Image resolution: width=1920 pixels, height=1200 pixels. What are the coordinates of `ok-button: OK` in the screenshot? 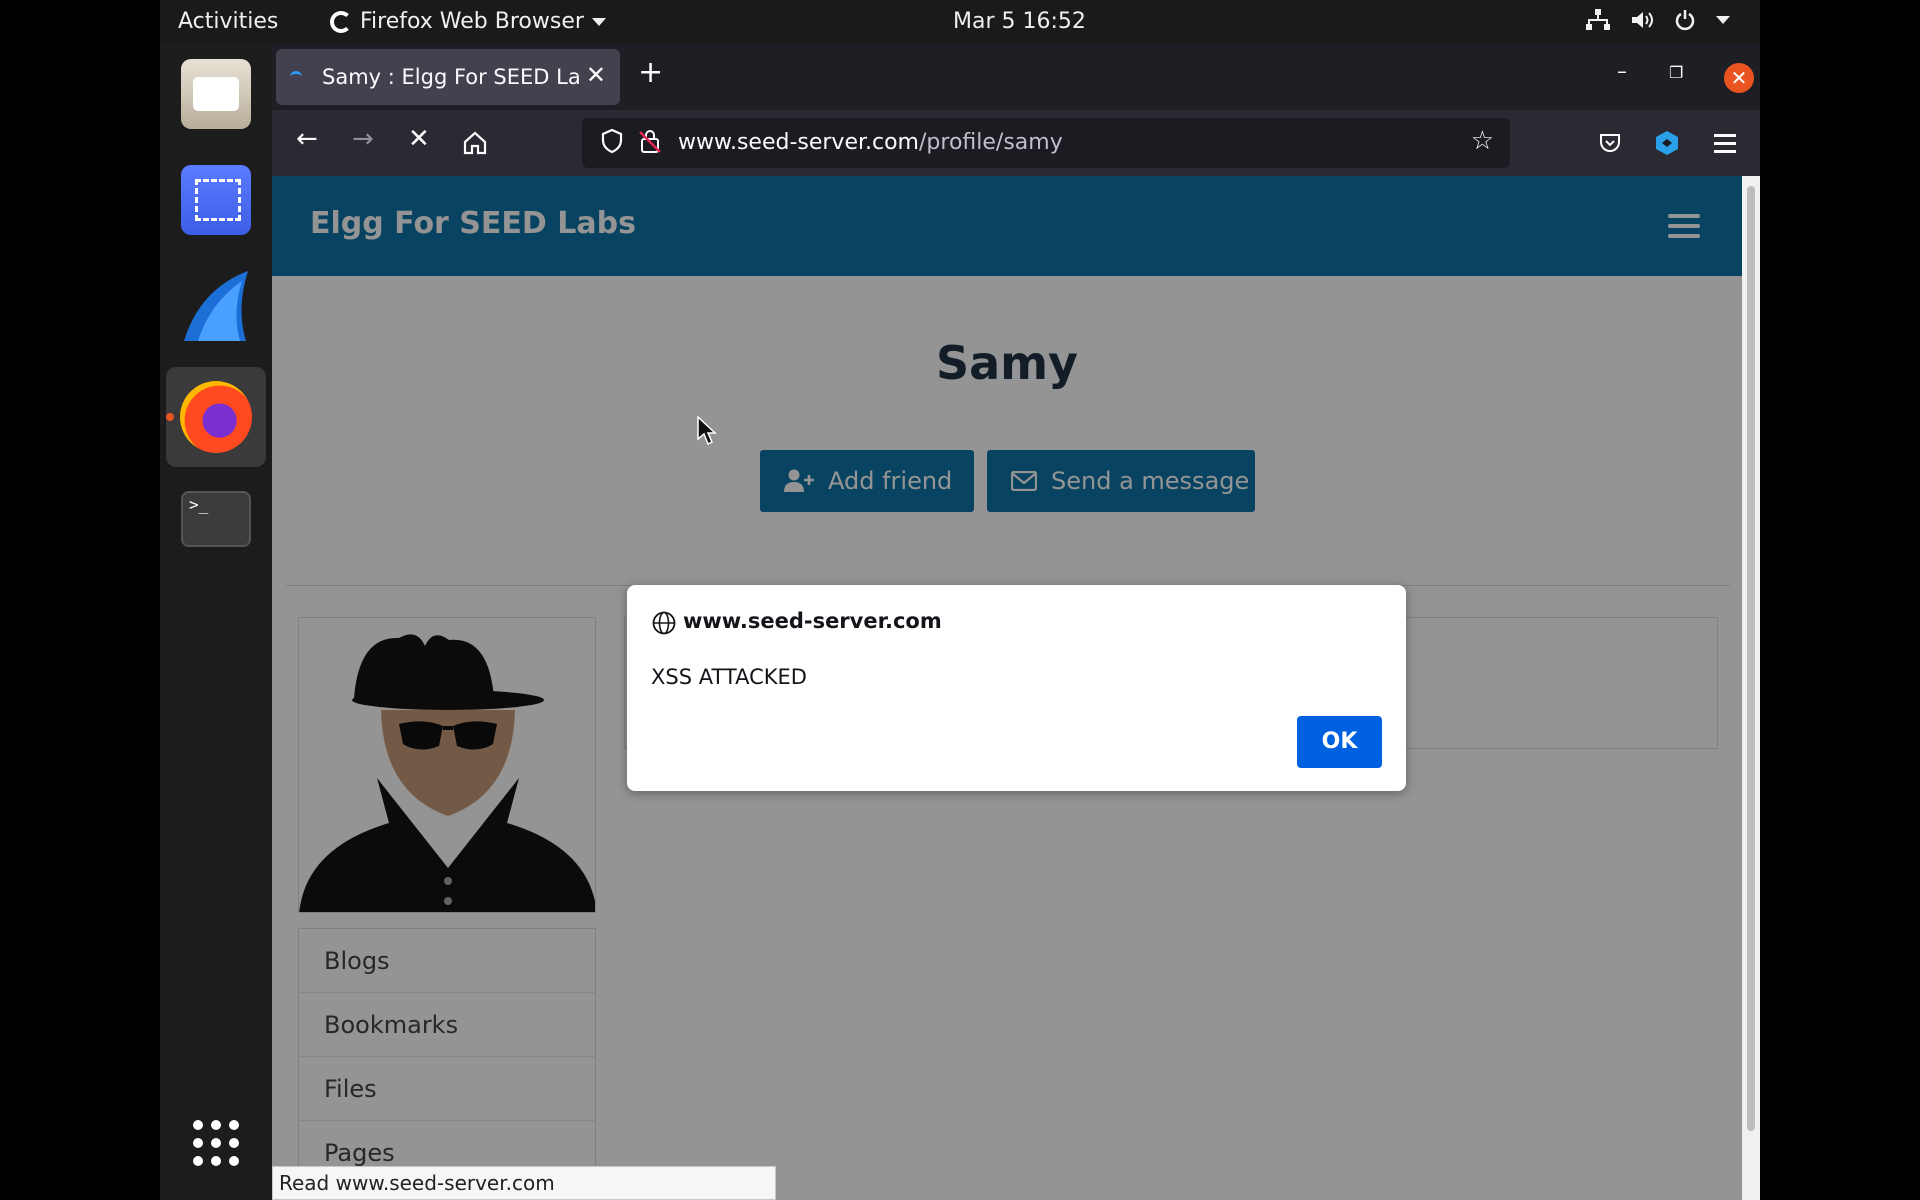 It's located at (1339, 742).